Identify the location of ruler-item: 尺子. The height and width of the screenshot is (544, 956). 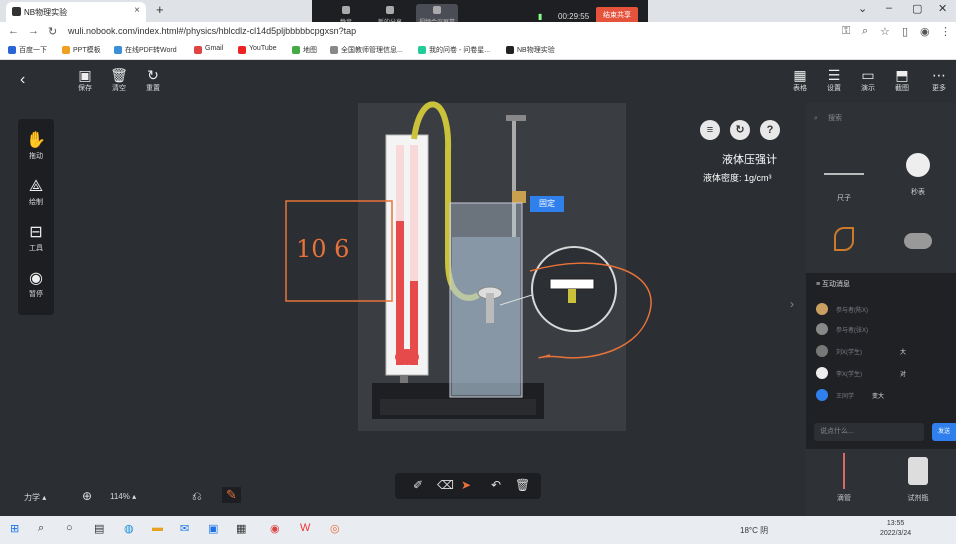
(844, 185).